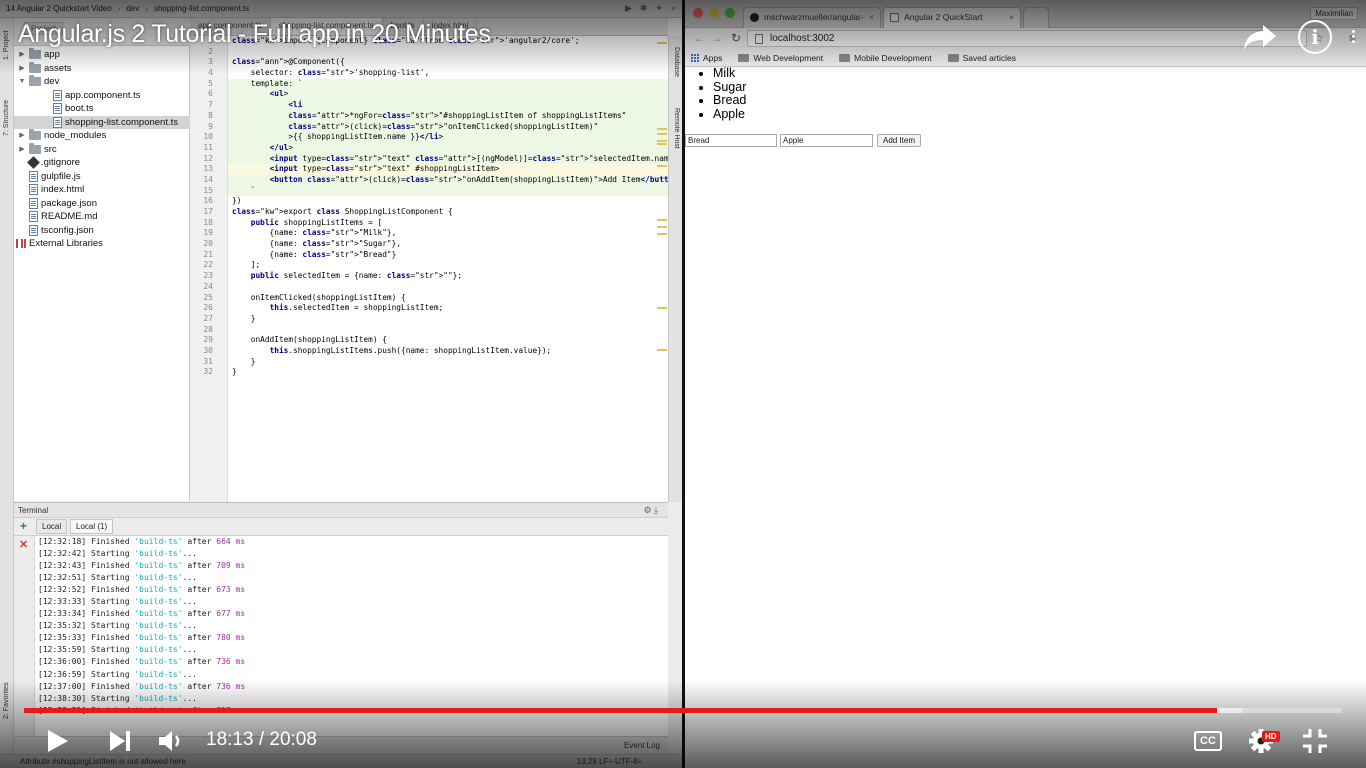  What do you see at coordinates (1027, 38) in the screenshot?
I see `address-bar: localhost:3002` at bounding box center [1027, 38].